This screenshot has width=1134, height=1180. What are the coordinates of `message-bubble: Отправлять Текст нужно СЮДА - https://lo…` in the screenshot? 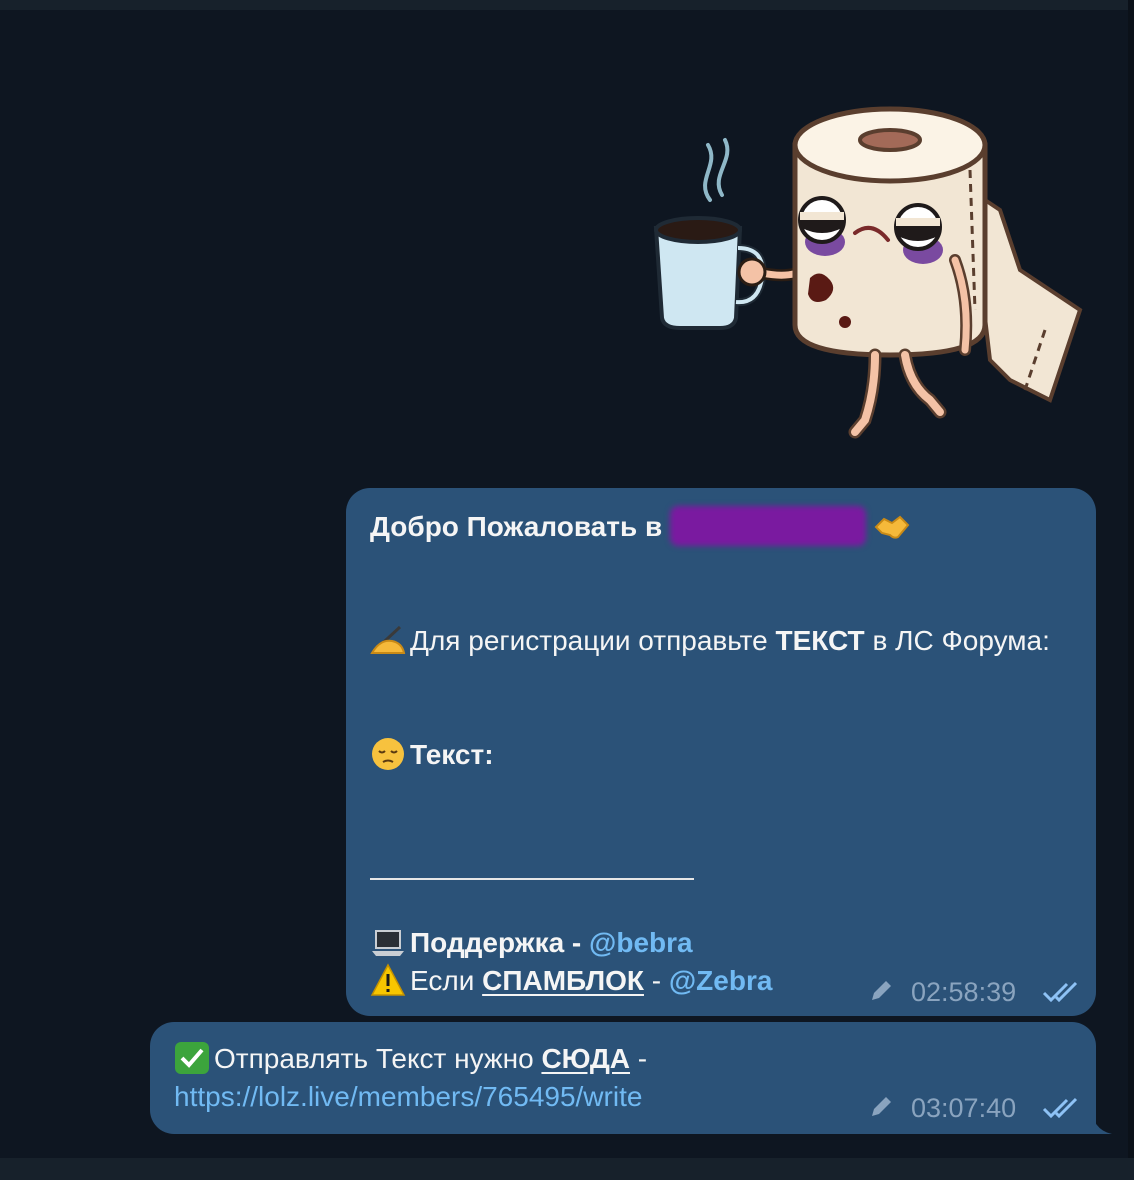 It's located at (623, 1078).